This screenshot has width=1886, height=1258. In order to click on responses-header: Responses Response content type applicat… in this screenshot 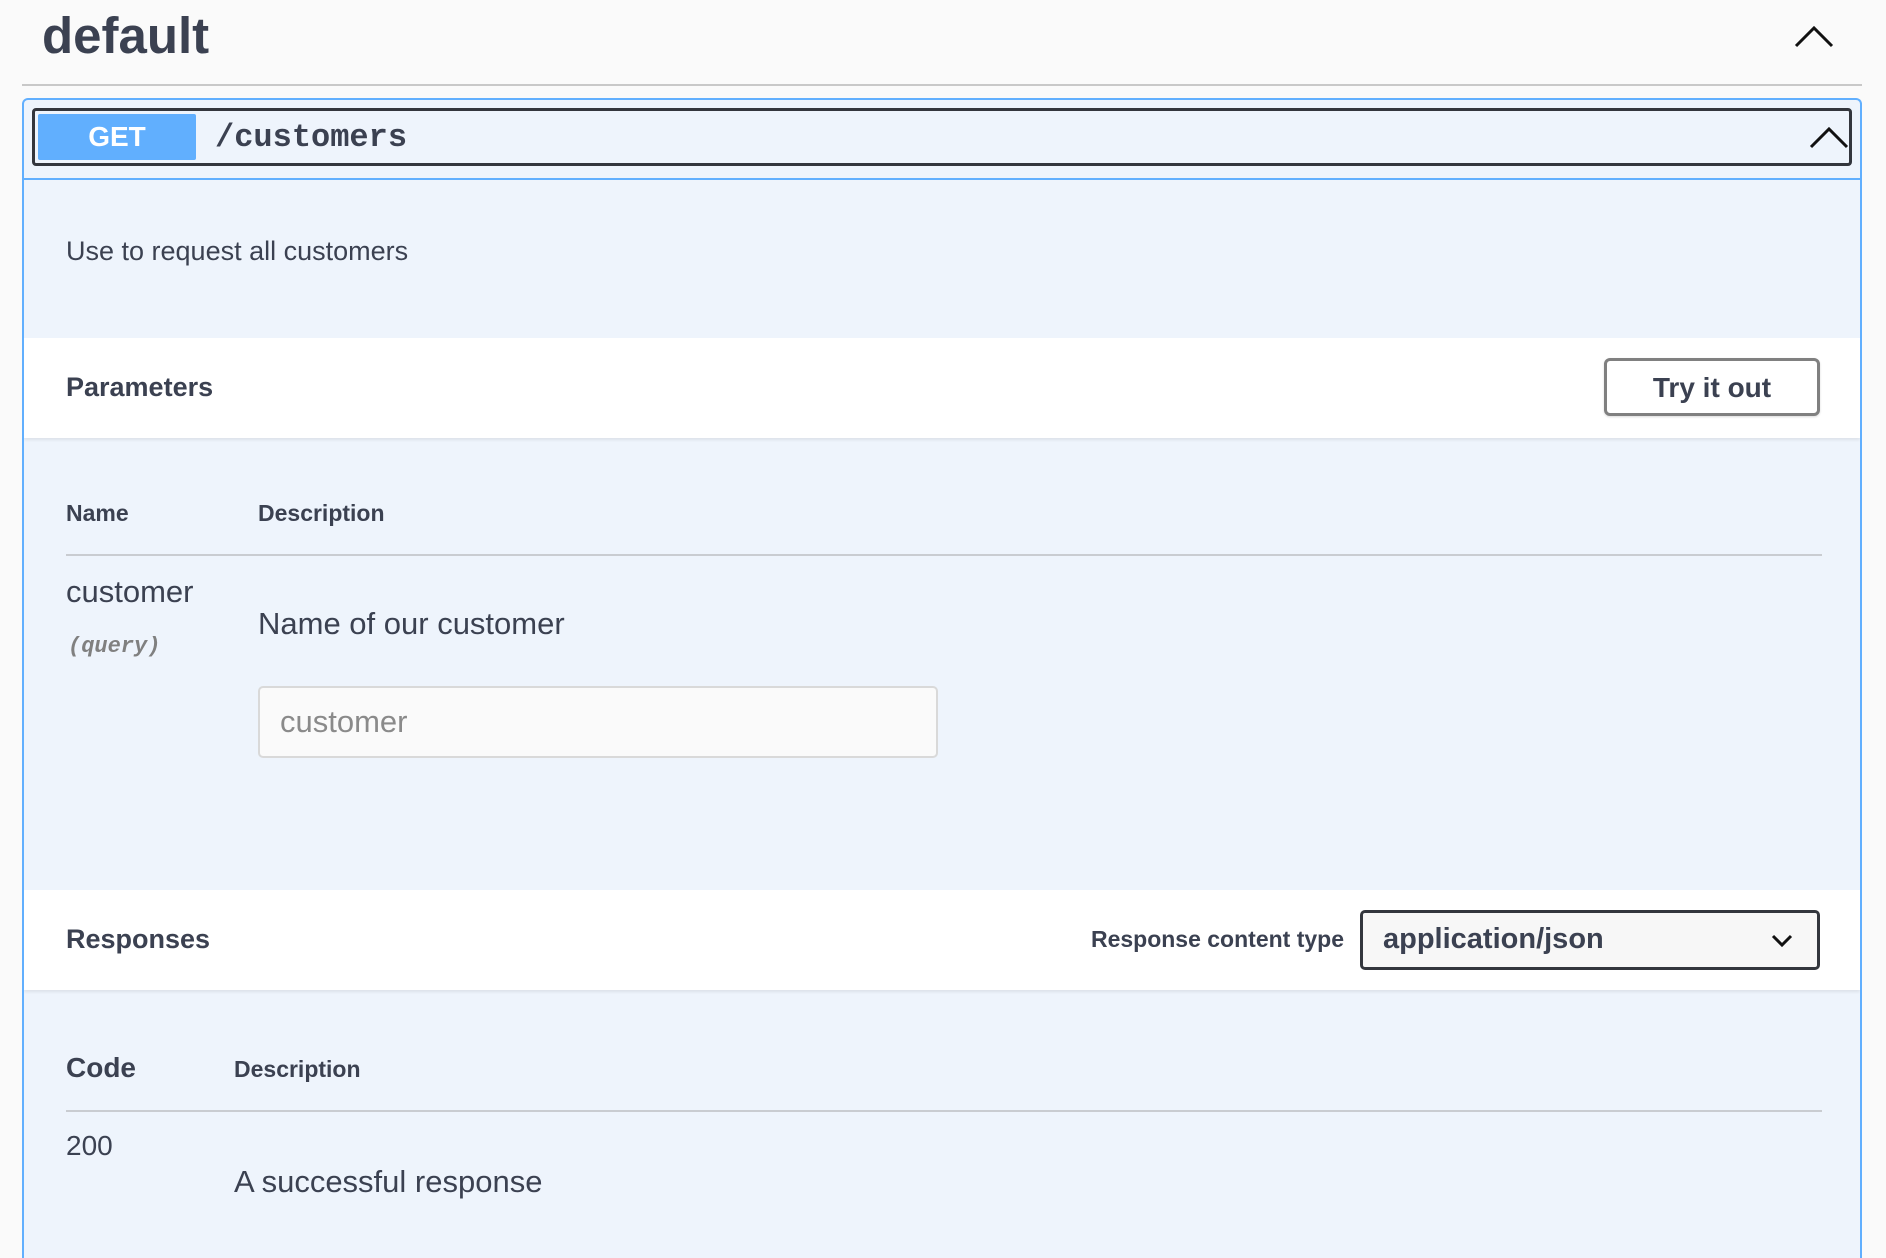, I will do `click(942, 940)`.